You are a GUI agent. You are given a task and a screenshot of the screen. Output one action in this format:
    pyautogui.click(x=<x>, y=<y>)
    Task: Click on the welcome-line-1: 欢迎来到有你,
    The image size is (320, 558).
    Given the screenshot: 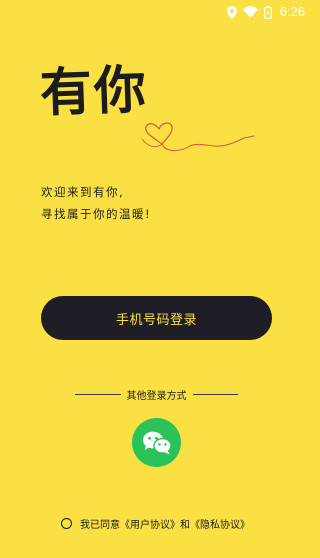 What is the action you would take?
    pyautogui.click(x=83, y=192)
    